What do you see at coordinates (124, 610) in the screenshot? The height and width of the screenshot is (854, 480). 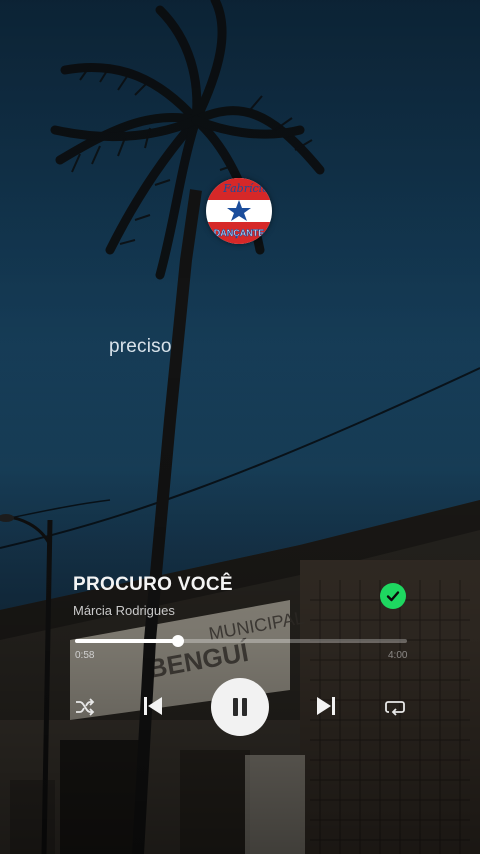 I see `track-artist: Márcia Rodrigues` at bounding box center [124, 610].